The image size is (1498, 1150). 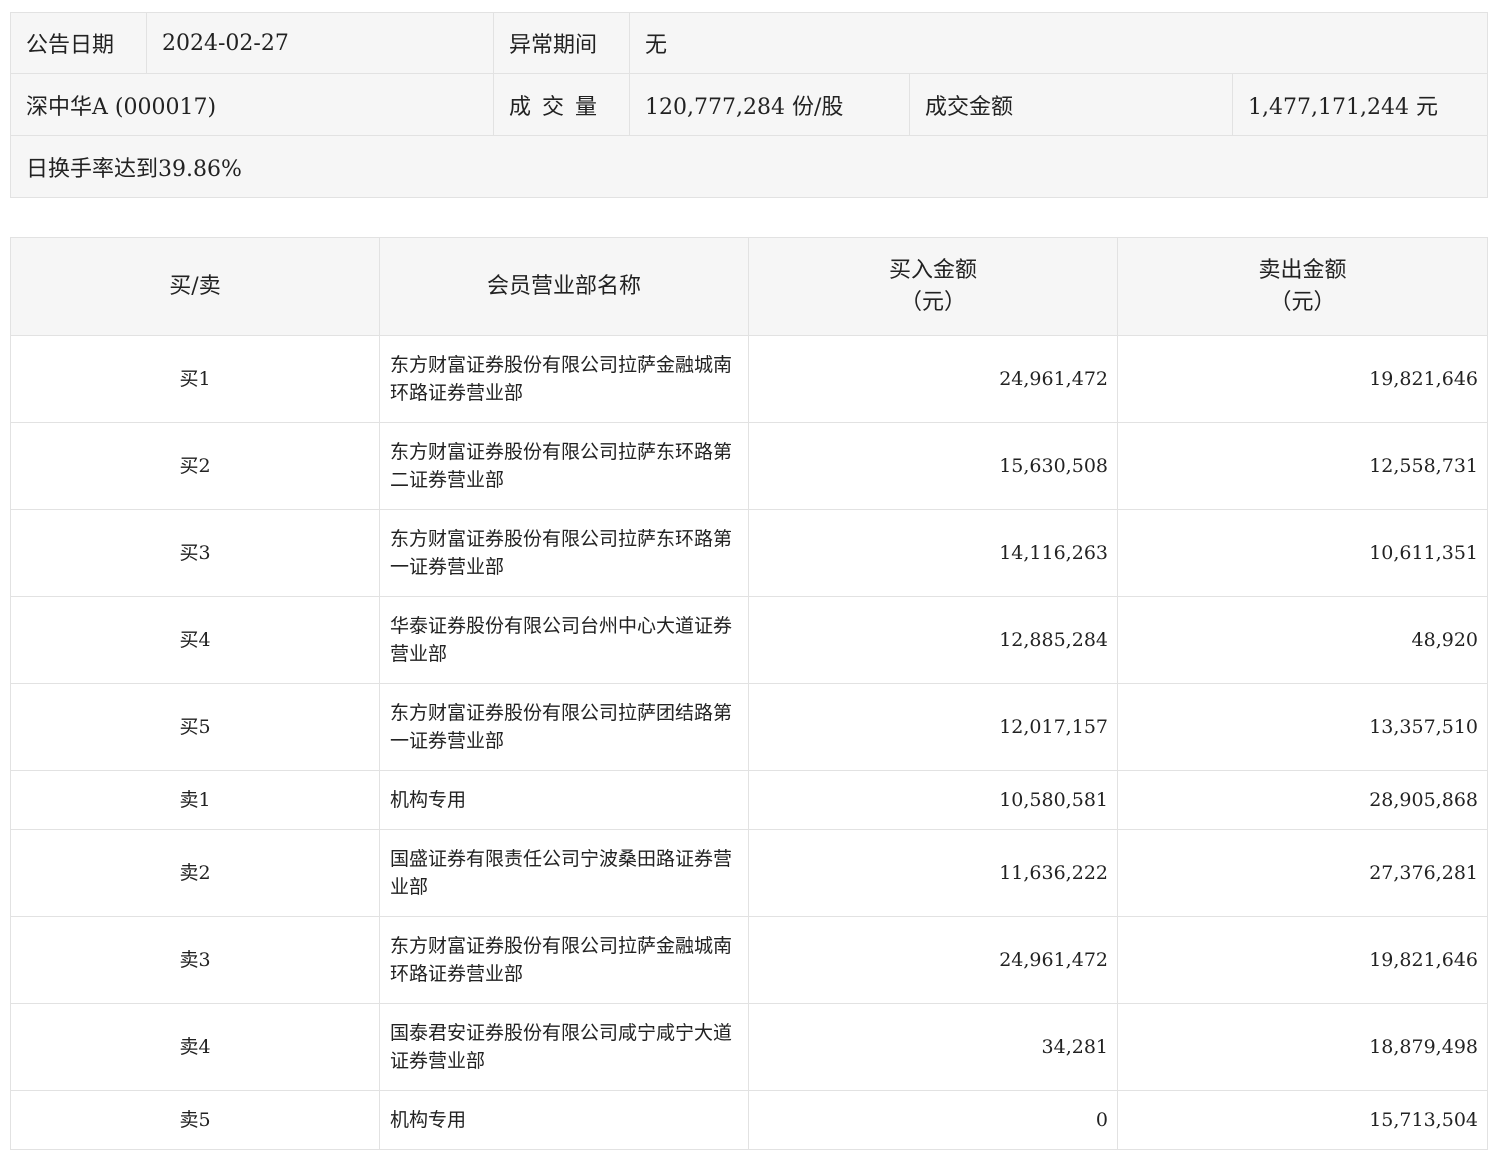 I want to click on side-cell: 卖1, so click(x=195, y=800).